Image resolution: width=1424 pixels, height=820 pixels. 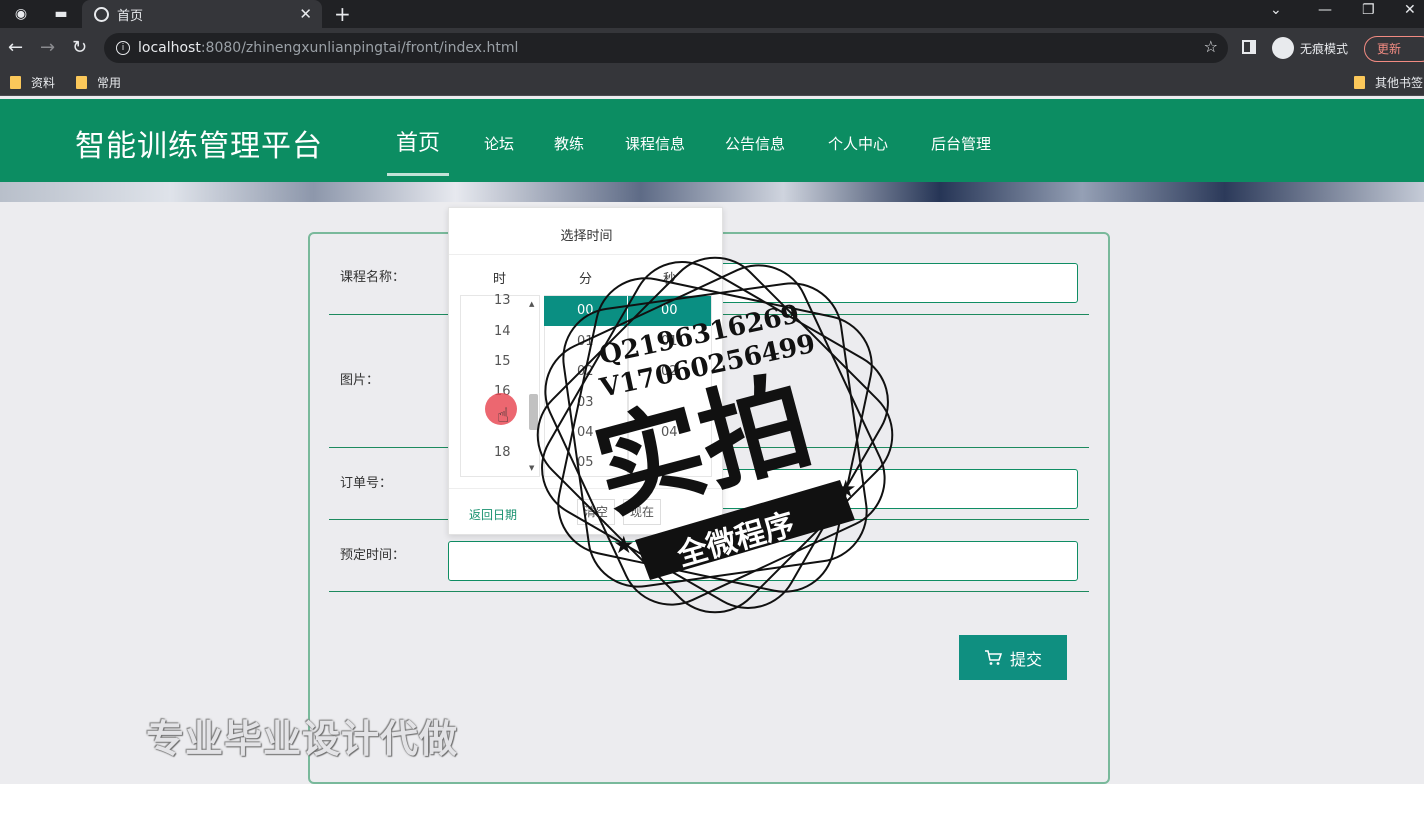 What do you see at coordinates (499, 143) in the screenshot?
I see `nav-forum: 论坛` at bounding box center [499, 143].